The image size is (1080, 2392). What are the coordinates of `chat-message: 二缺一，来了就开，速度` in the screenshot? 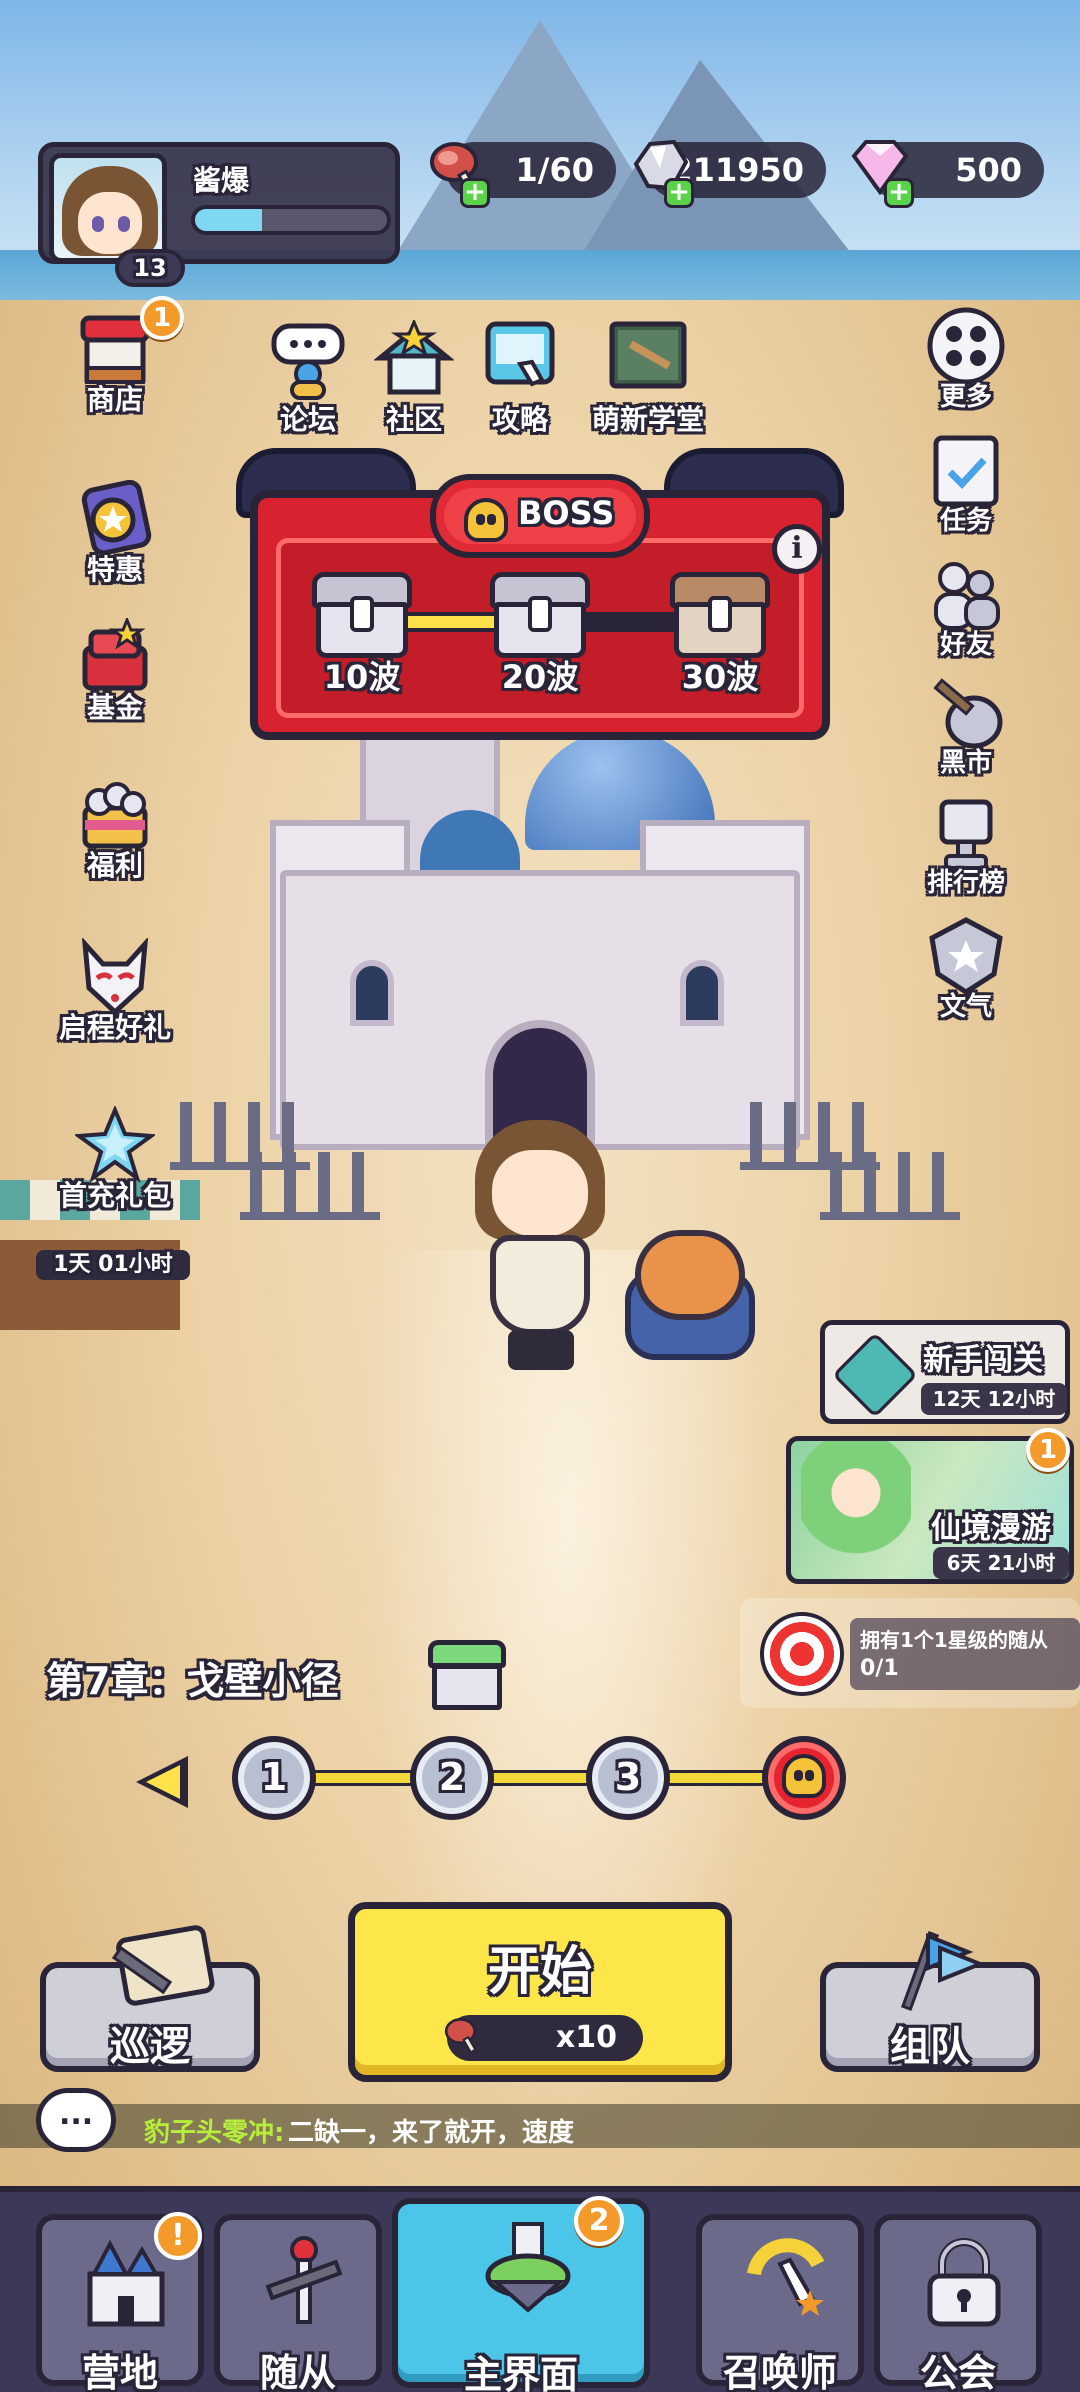 It's located at (431, 2133).